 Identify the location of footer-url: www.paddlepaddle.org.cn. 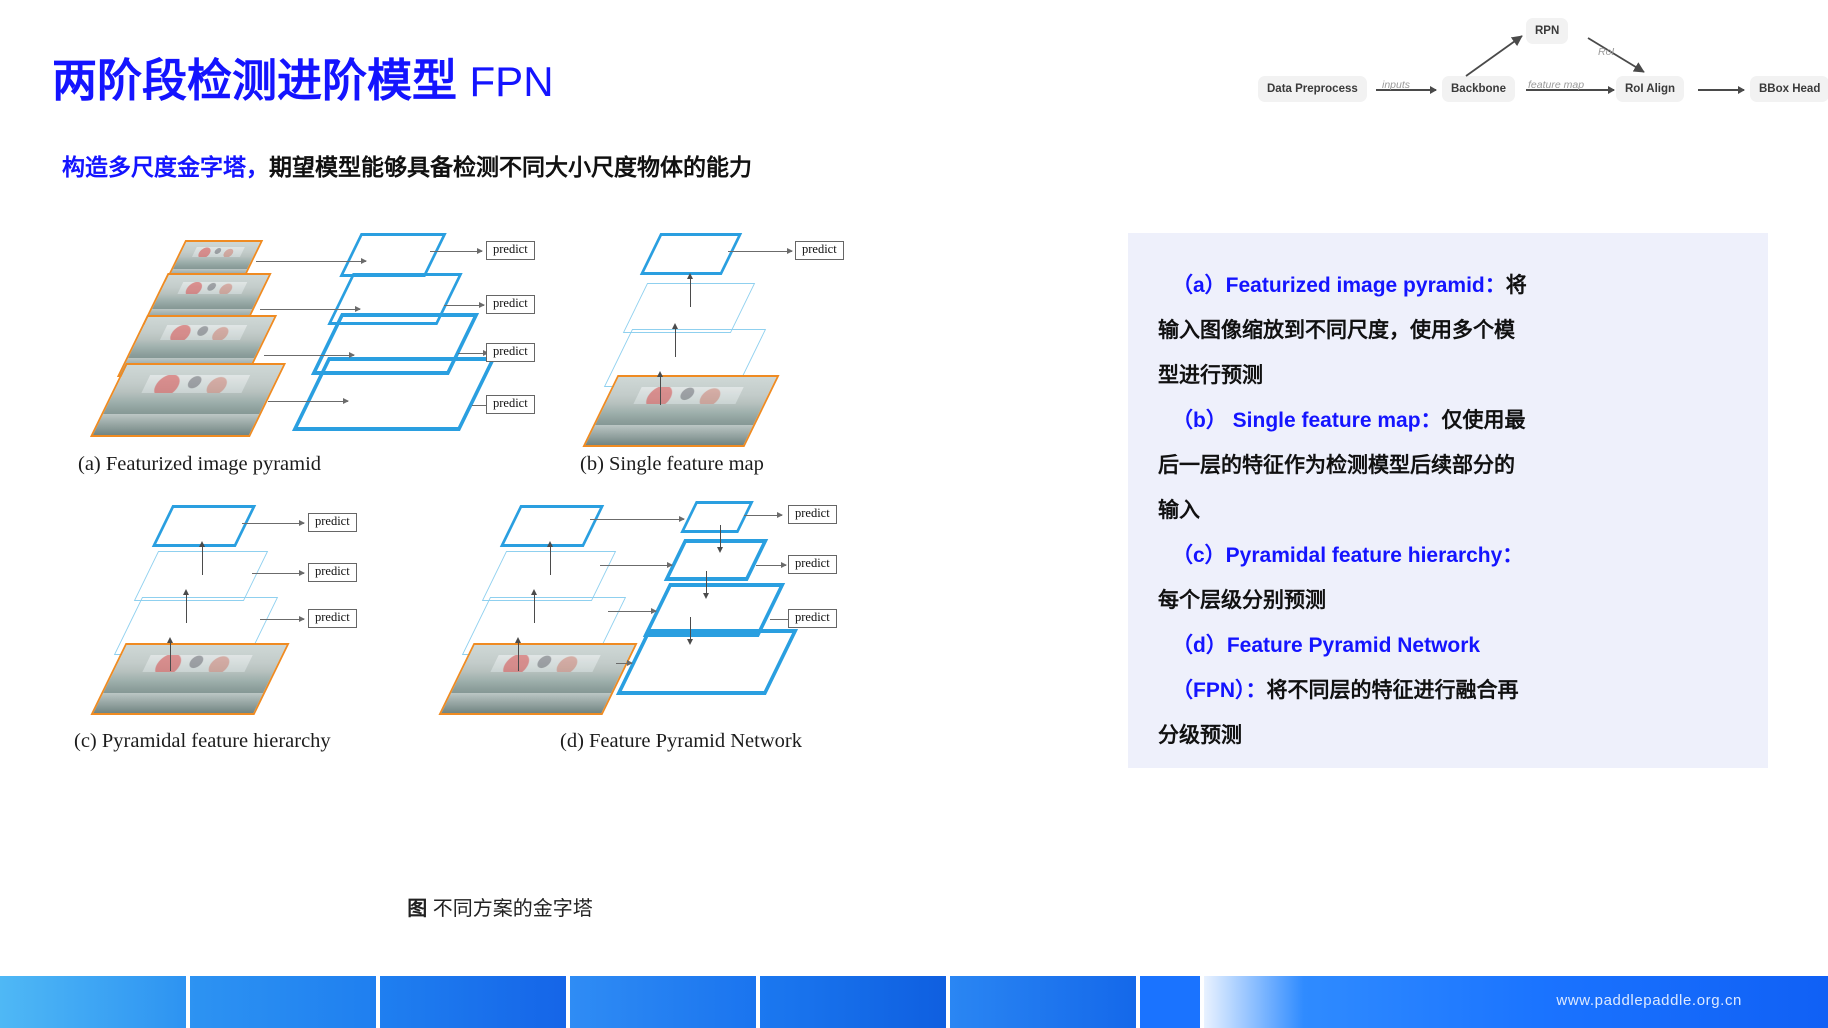
(1649, 1000).